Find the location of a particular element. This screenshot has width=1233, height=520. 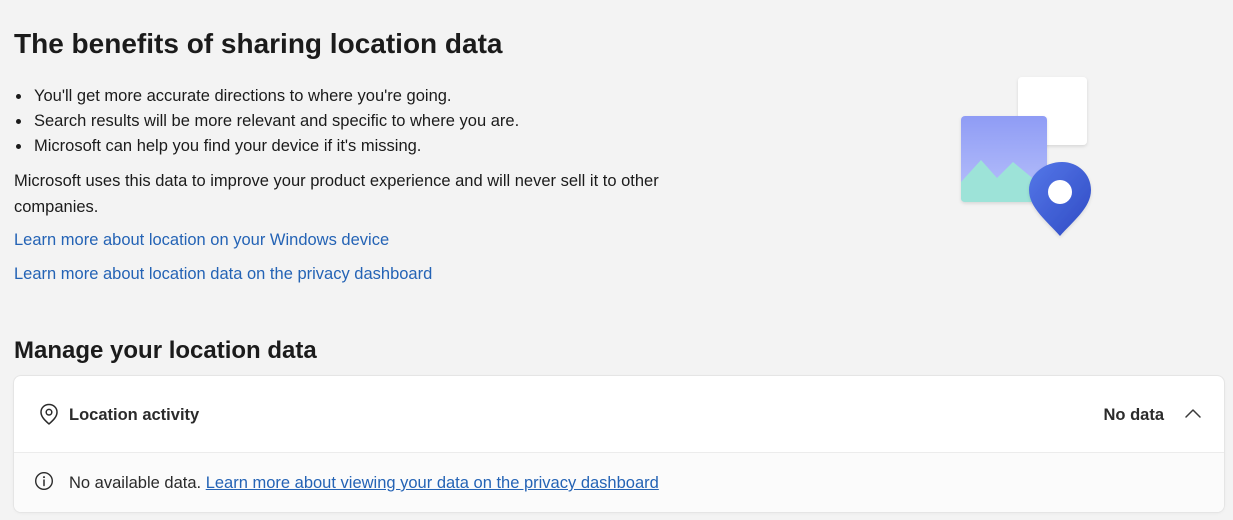

manage-section-title: Manage your location data is located at coordinates (165, 350).